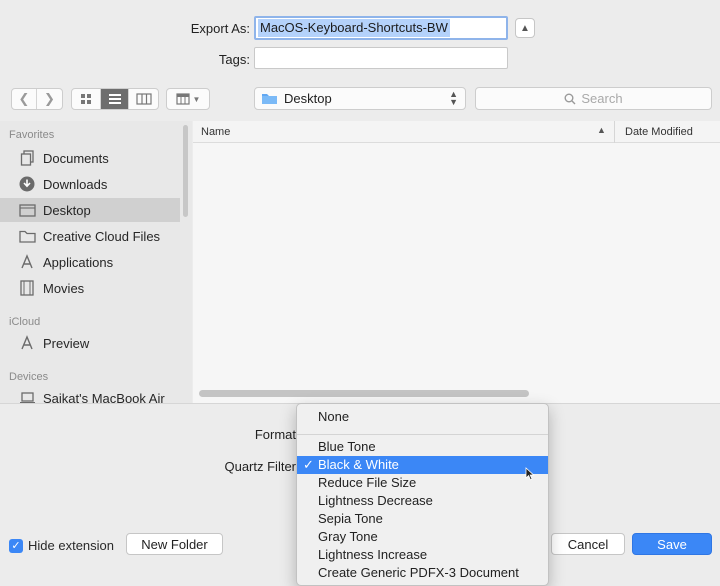 The image size is (720, 586). What do you see at coordinates (275, 434) in the screenshot?
I see `format-label: Format` at bounding box center [275, 434].